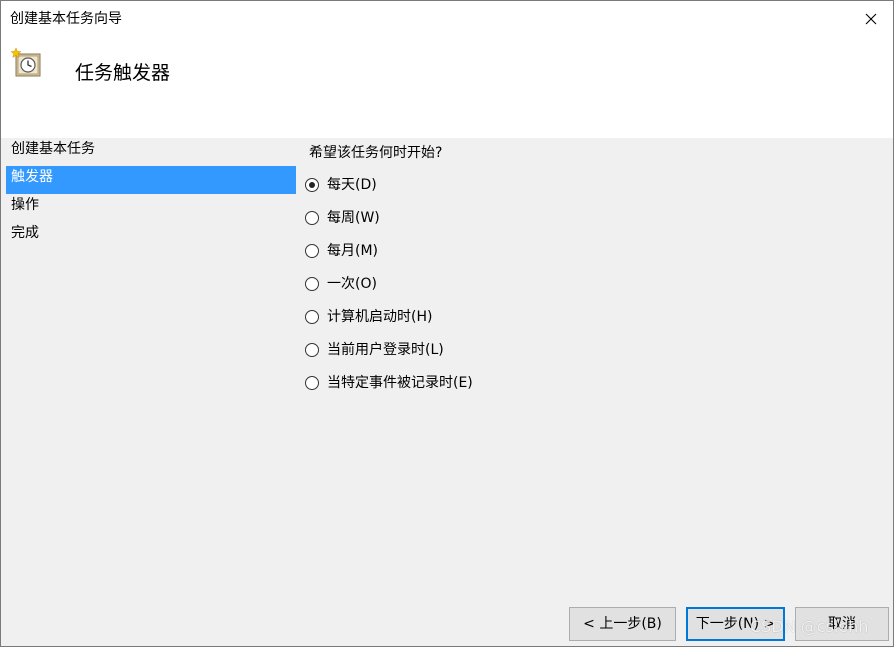 Image resolution: width=894 pixels, height=647 pixels. I want to click on wizard-steps-nav: 创建基本任务 触发器 操作 完成, so click(151, 194).